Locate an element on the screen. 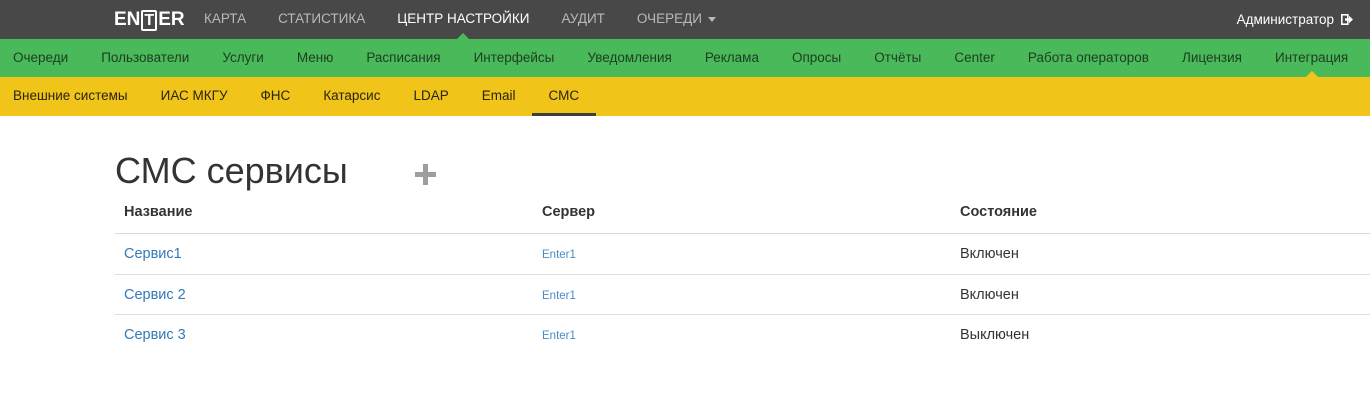  table-row: Сервис 2 Enter1 Включен is located at coordinates (742, 295).